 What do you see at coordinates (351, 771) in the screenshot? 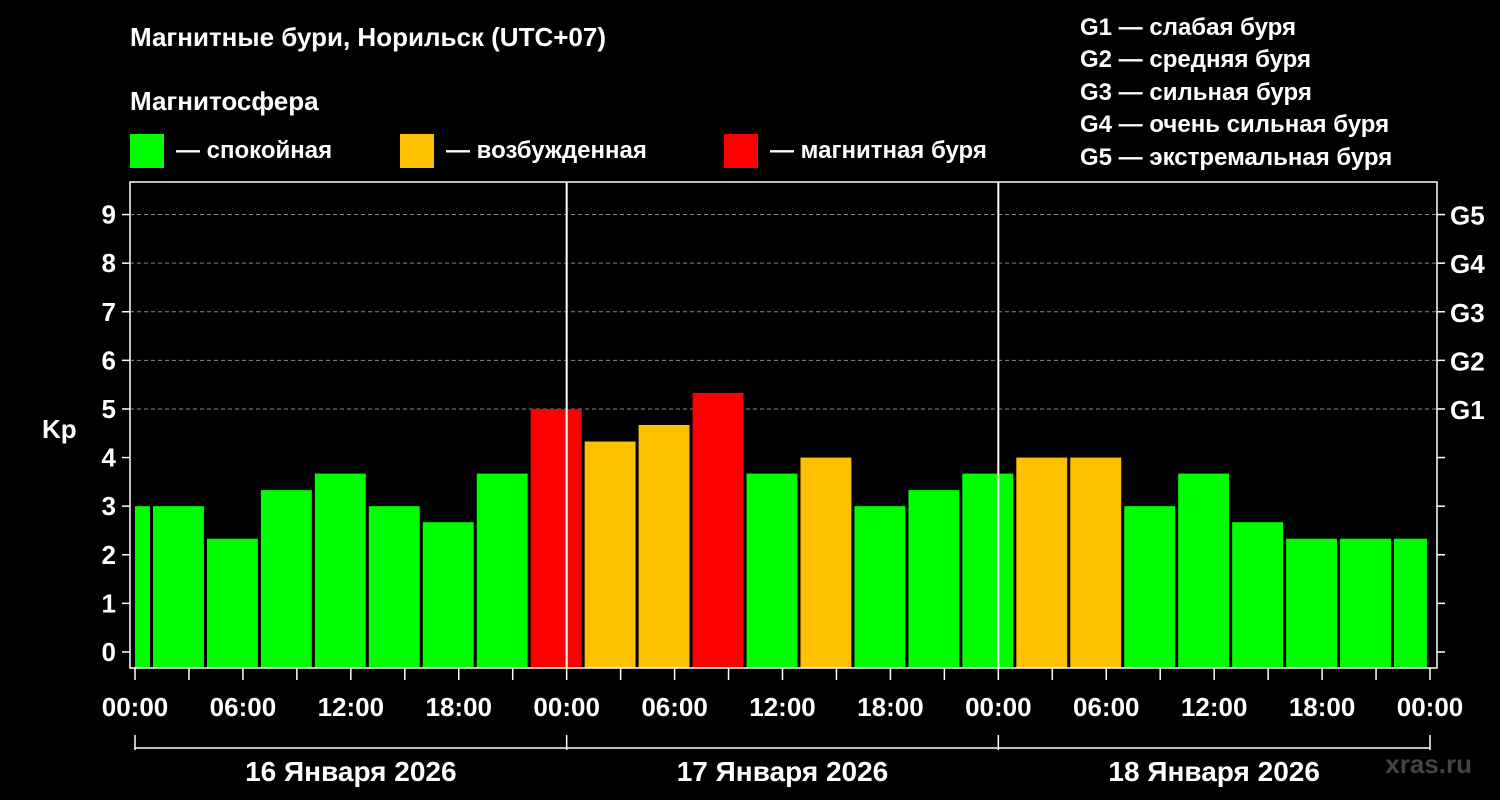
I see `day-label: 16 Января 2026` at bounding box center [351, 771].